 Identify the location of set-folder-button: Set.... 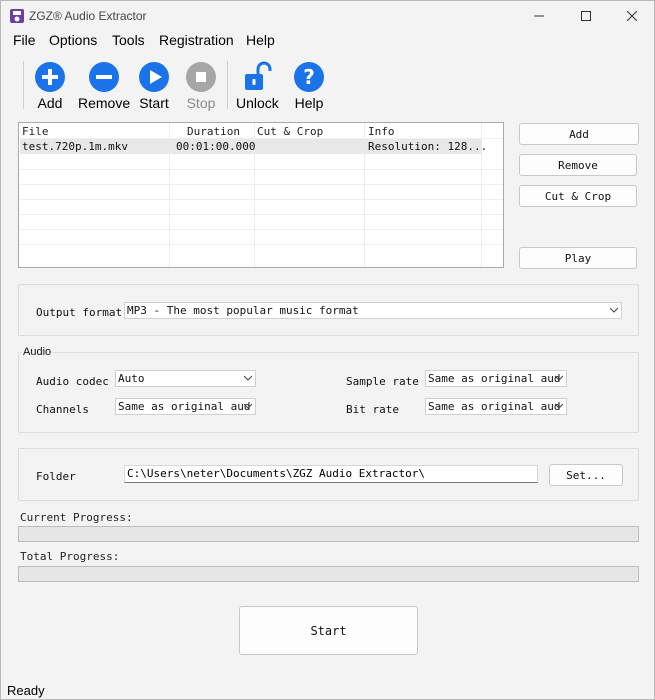
(586, 475).